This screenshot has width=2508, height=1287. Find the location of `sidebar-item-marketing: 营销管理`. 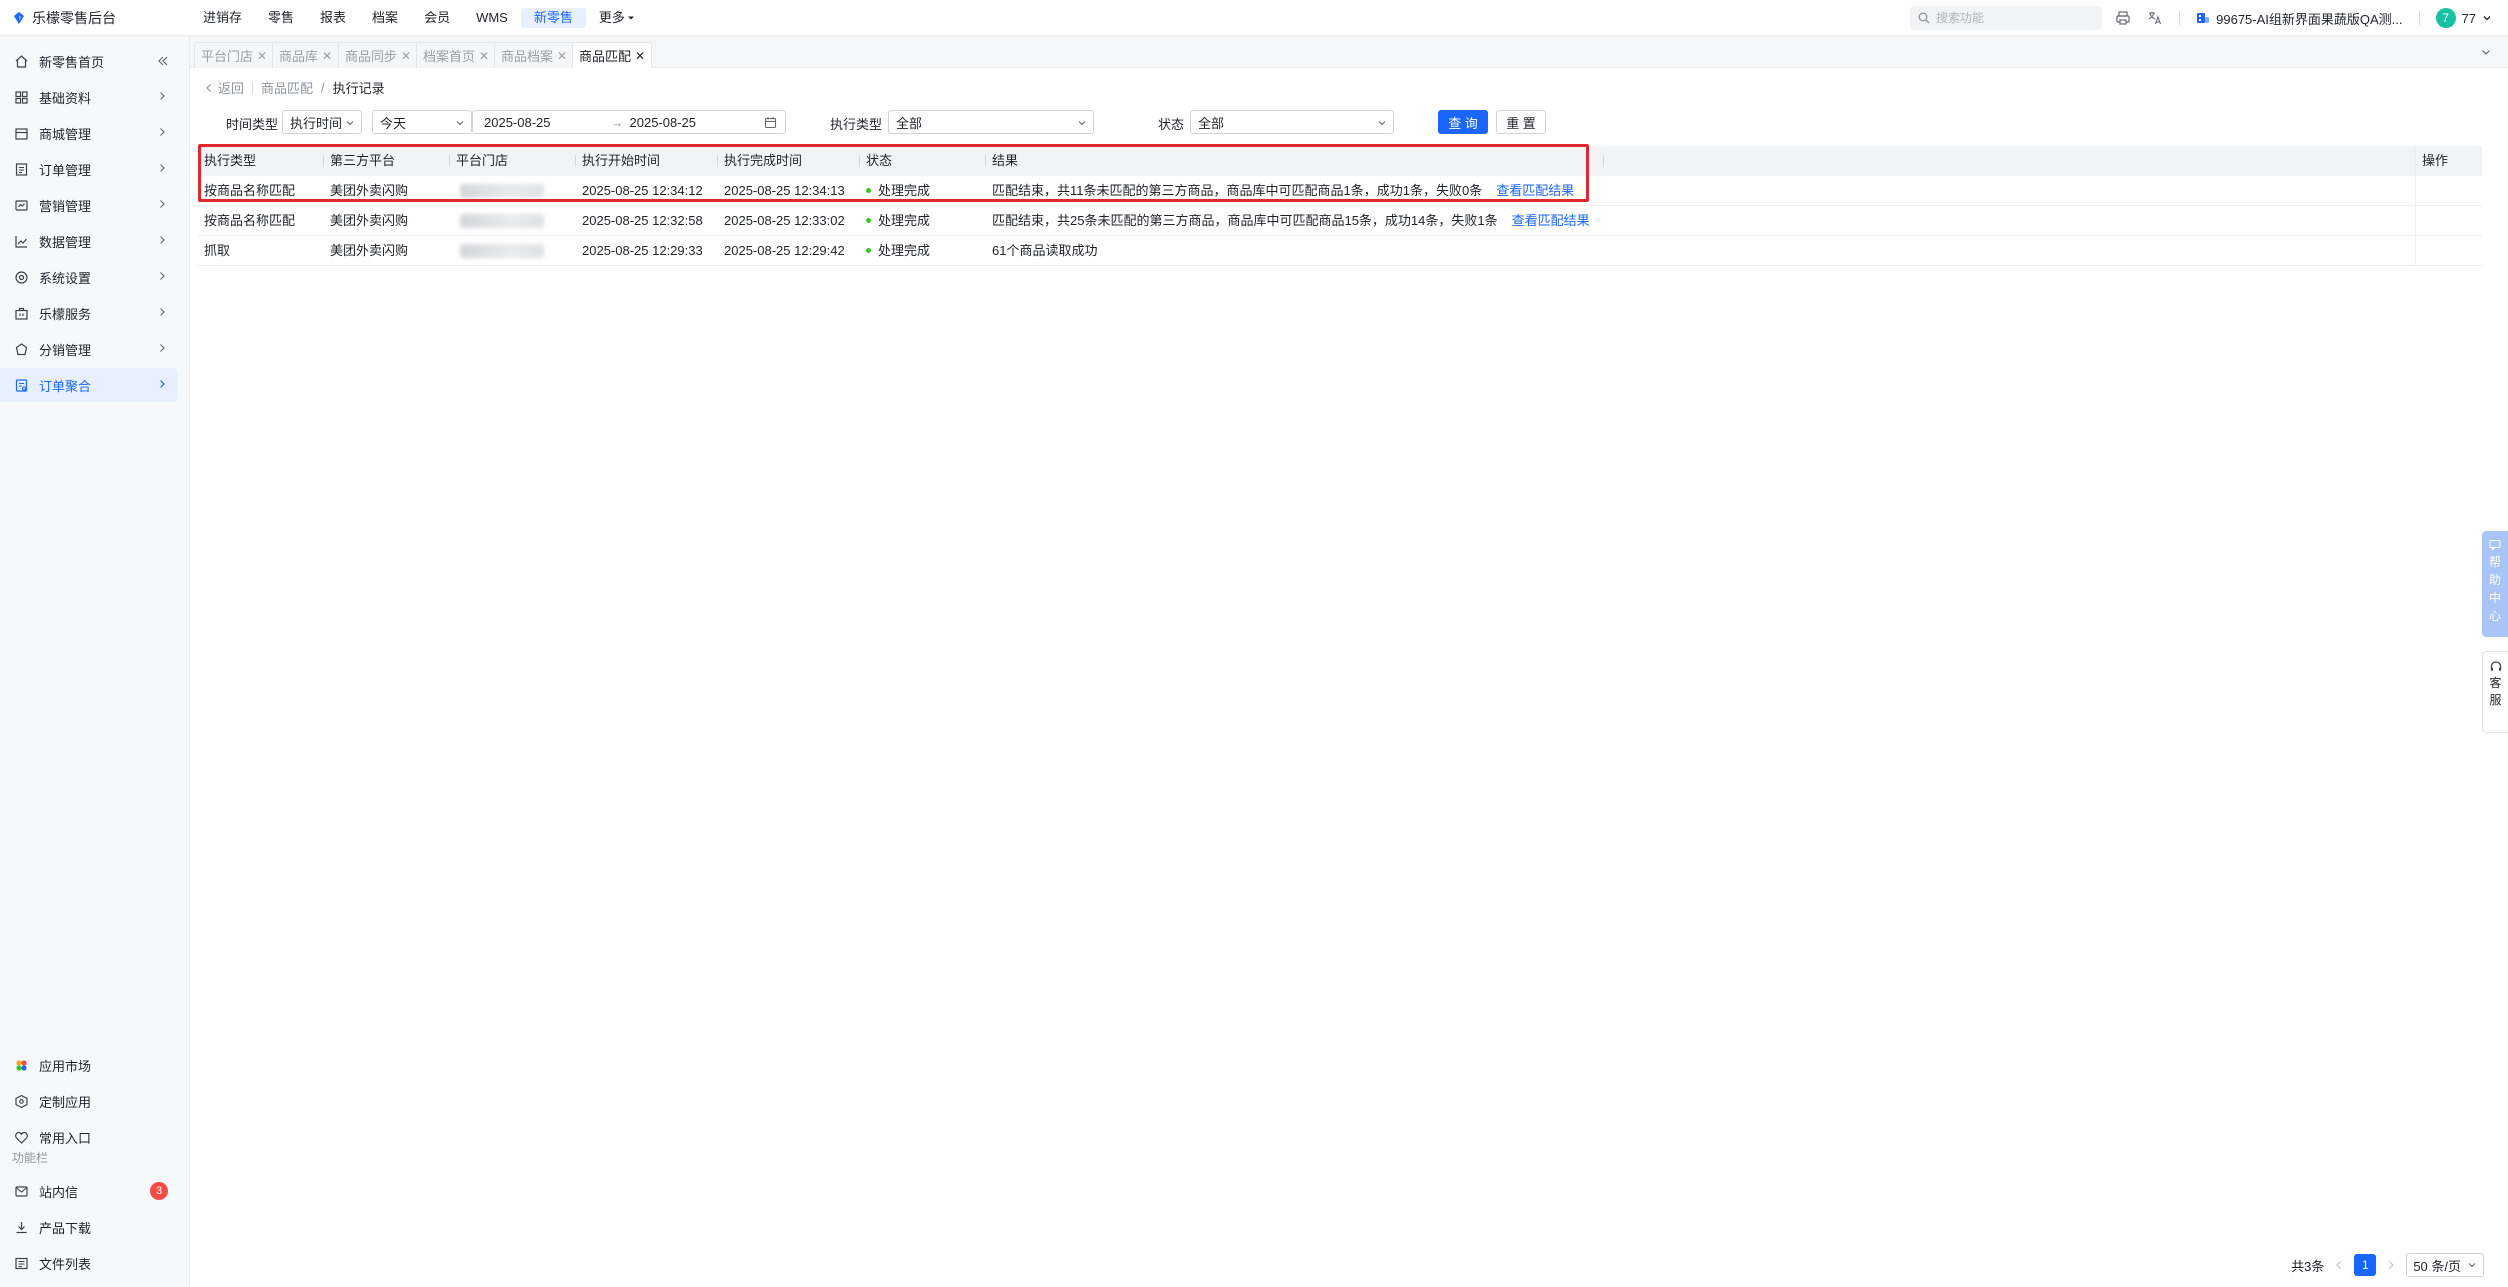

sidebar-item-marketing: 营销管理 is located at coordinates (89, 205).